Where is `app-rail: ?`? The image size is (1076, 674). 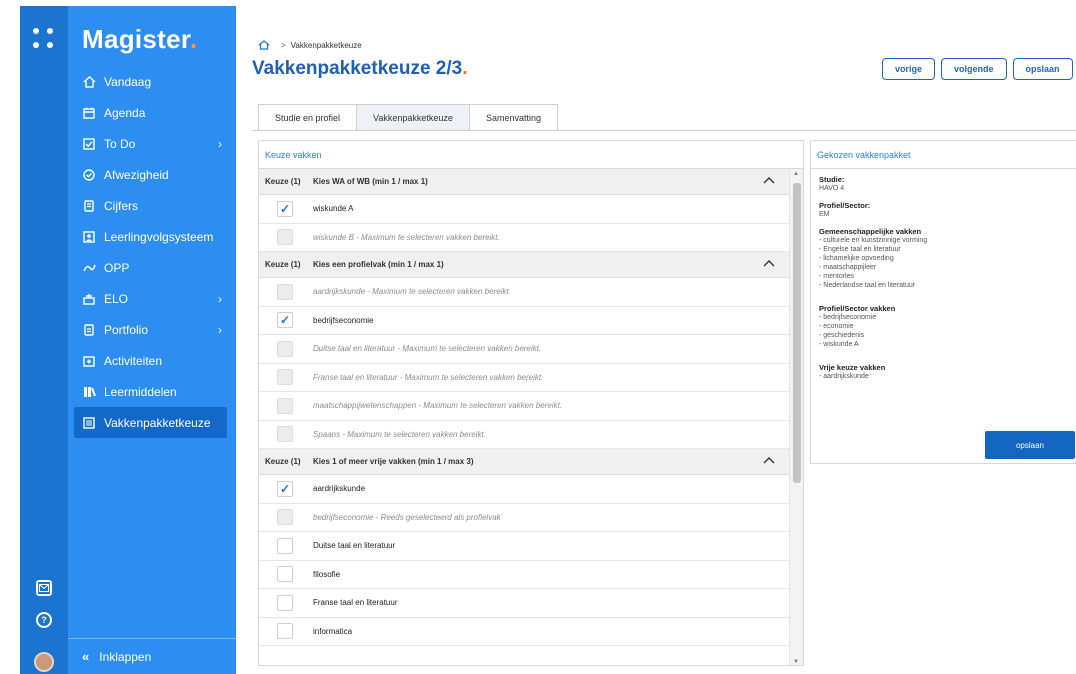
app-rail: ? is located at coordinates (44, 340).